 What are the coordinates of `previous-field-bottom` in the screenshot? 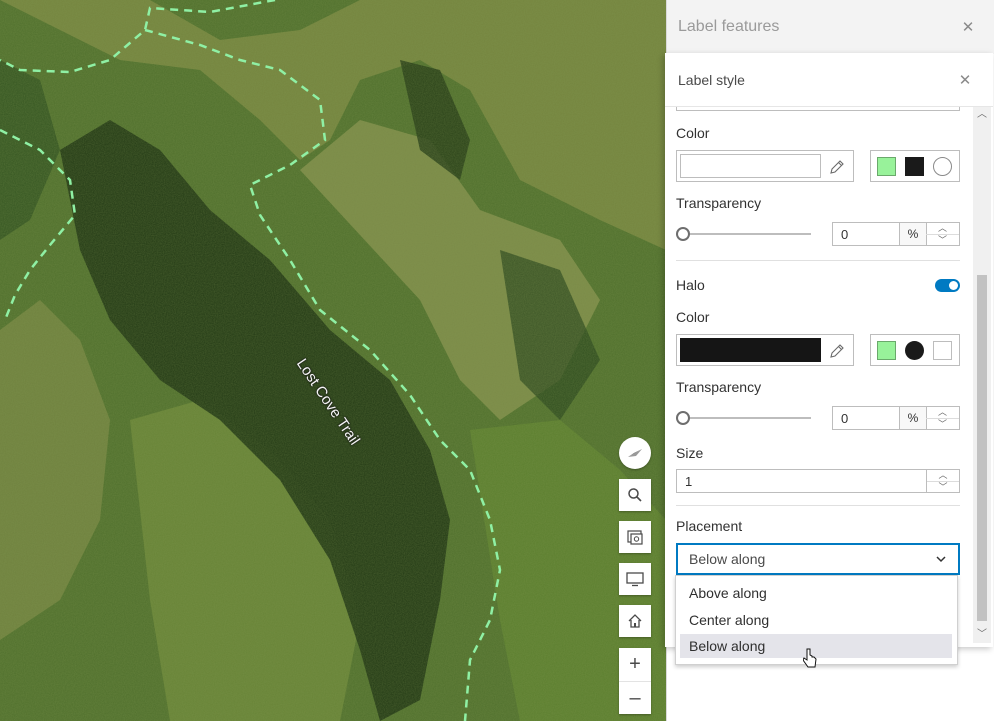 It's located at (818, 109).